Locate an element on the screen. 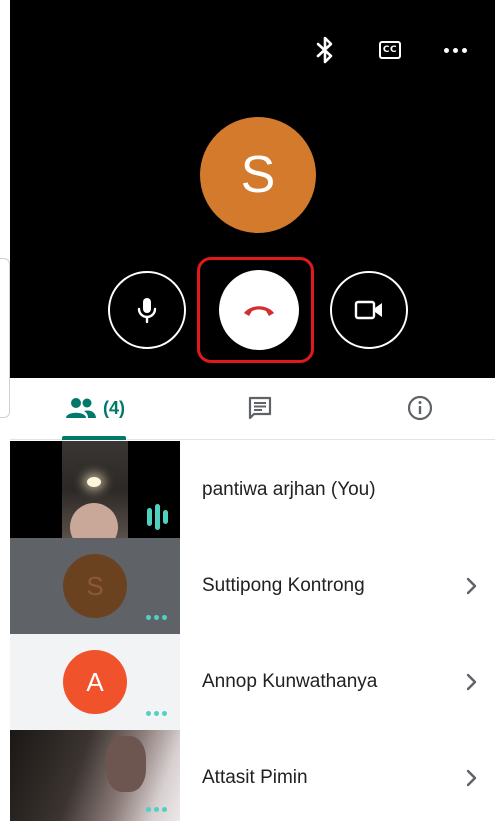 Image resolution: width=495 pixels, height=821 pixels. closed-captions-icon: CC is located at coordinates (390, 50).